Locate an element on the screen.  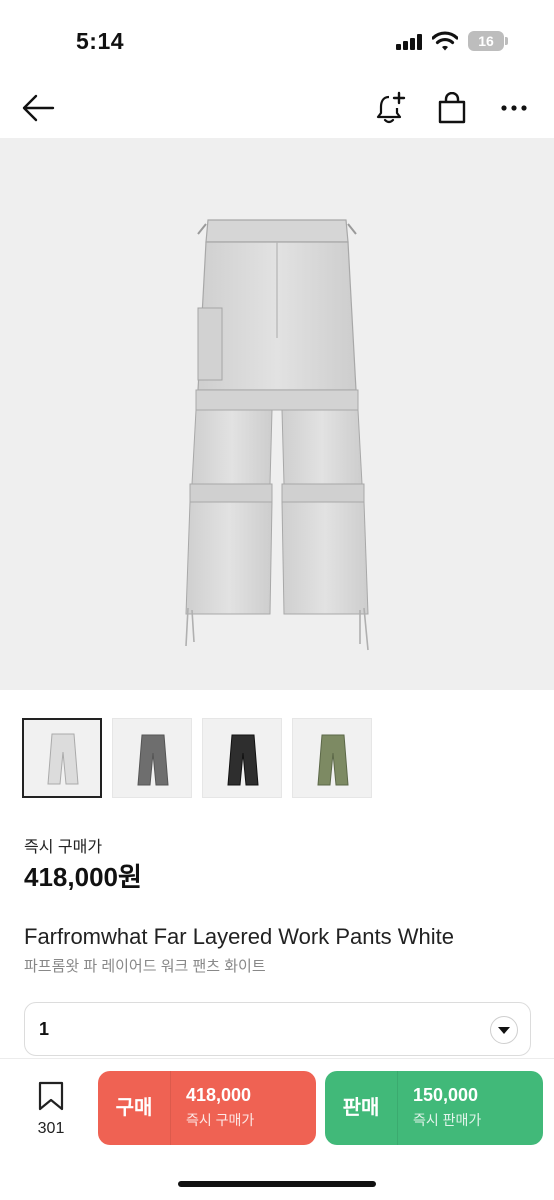
size-select: 1 is located at coordinates (277, 1029).